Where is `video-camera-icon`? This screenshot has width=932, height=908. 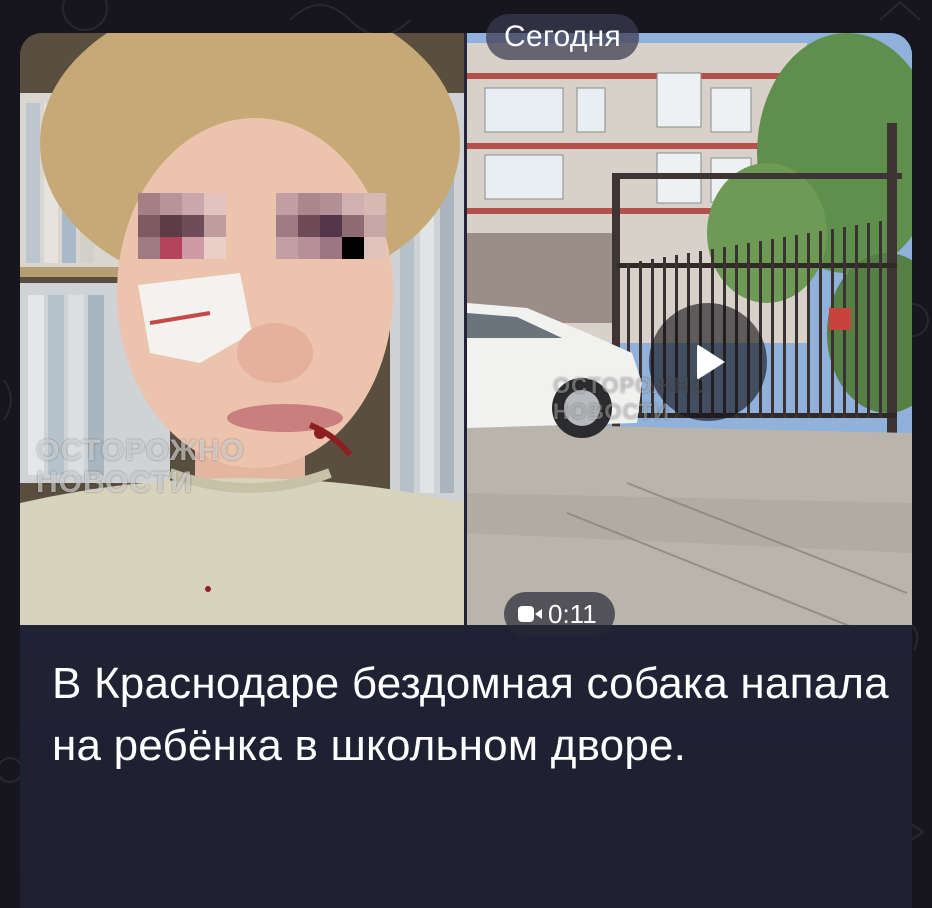 video-camera-icon is located at coordinates (530, 614).